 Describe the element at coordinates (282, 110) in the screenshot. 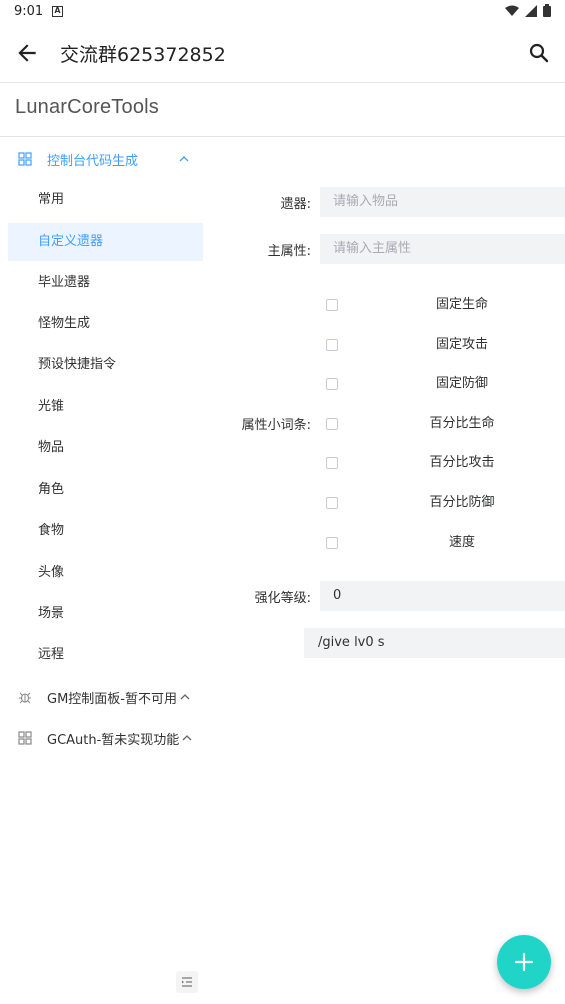

I see `brand-header: LunarCoreTools` at that location.